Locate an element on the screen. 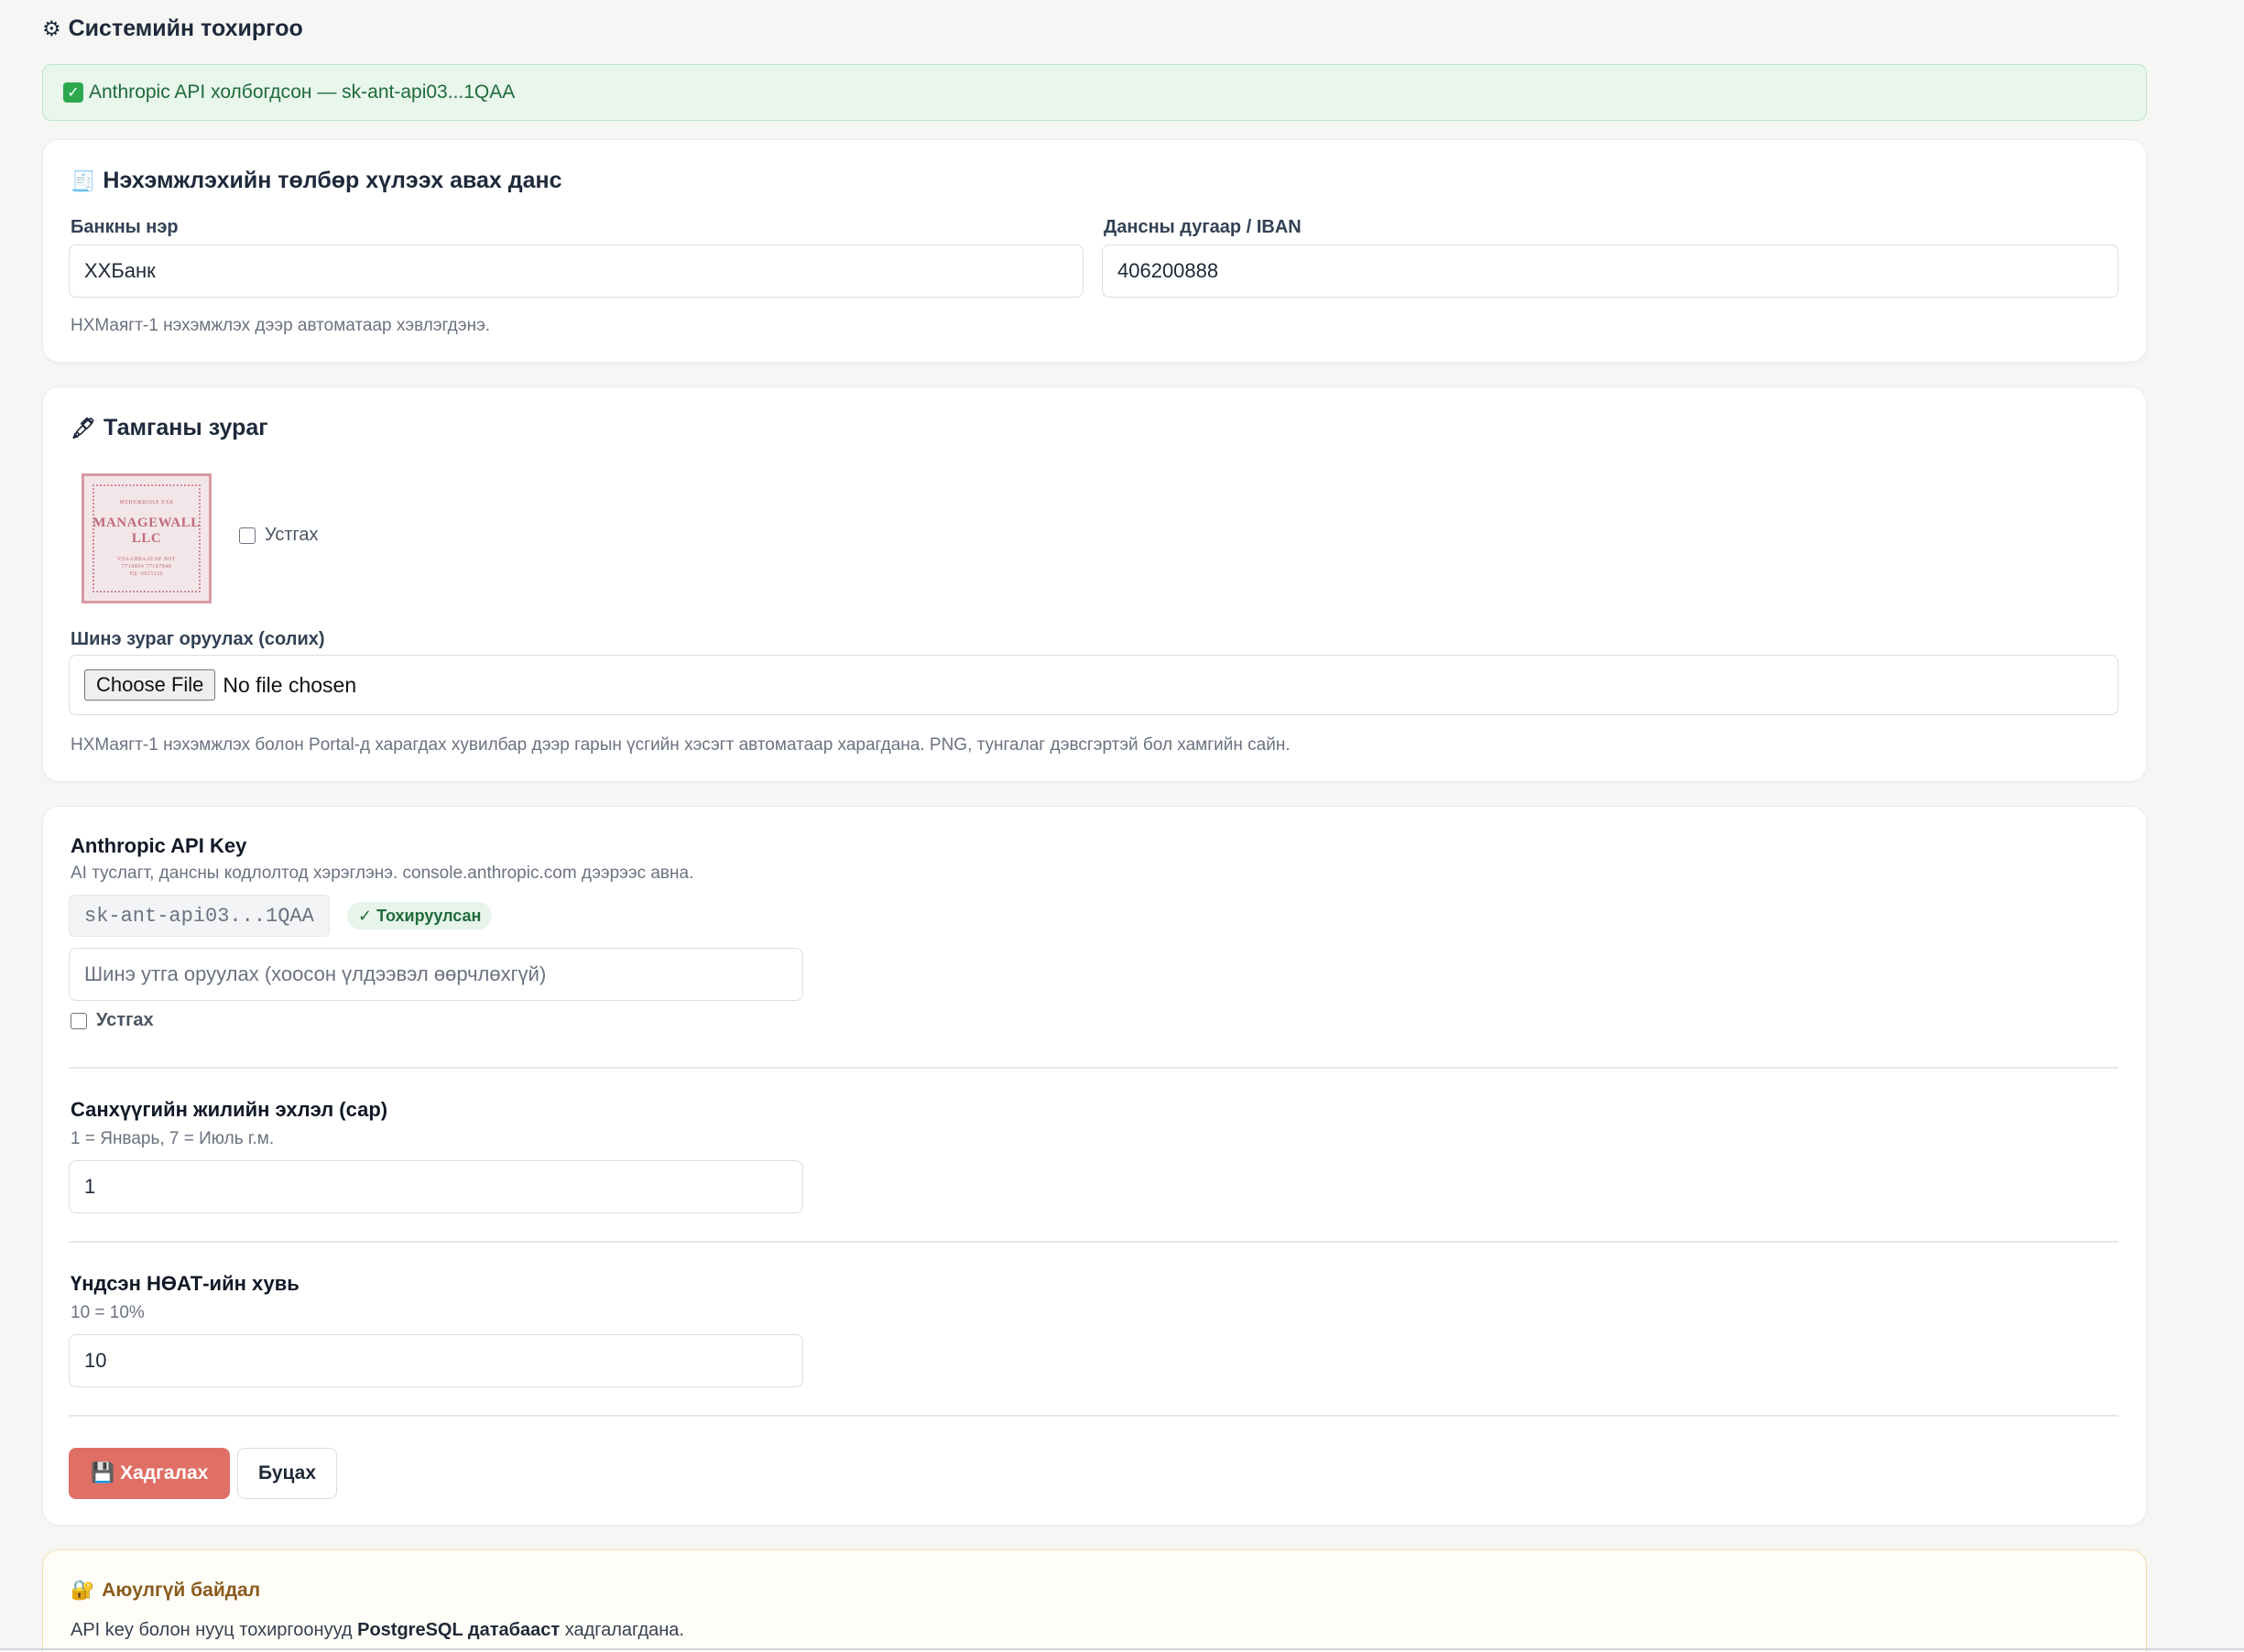 The height and width of the screenshot is (1652, 2244). pen-icon: 🖋 is located at coordinates (83, 428).